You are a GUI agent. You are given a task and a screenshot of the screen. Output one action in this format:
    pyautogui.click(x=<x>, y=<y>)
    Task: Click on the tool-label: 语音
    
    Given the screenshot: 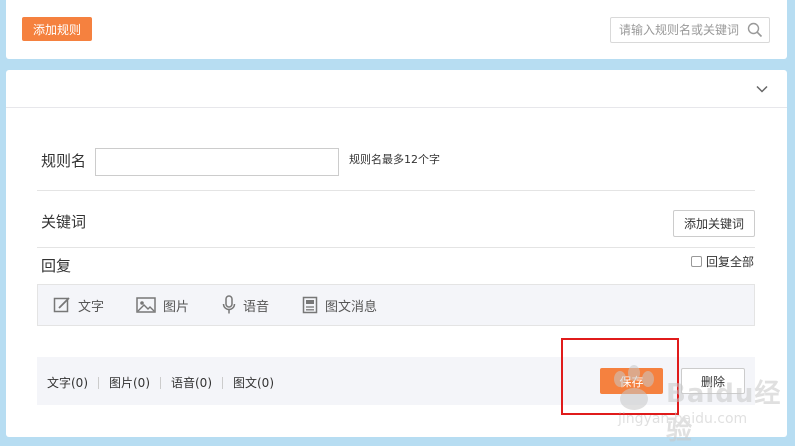 What is the action you would take?
    pyautogui.click(x=256, y=307)
    